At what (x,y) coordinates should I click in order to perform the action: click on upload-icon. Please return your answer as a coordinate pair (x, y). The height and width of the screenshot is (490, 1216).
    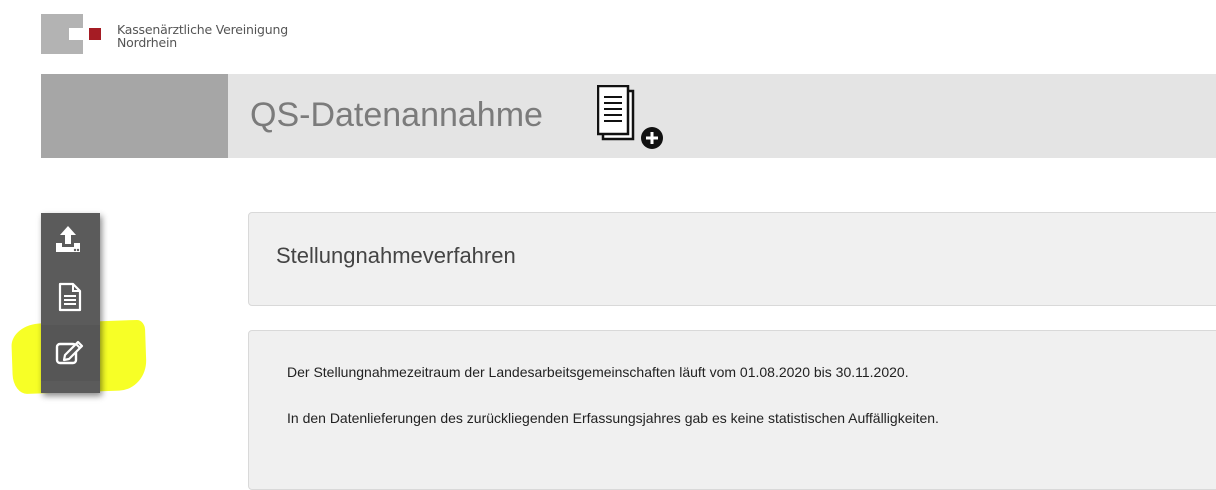
    Looking at the image, I should click on (68, 239).